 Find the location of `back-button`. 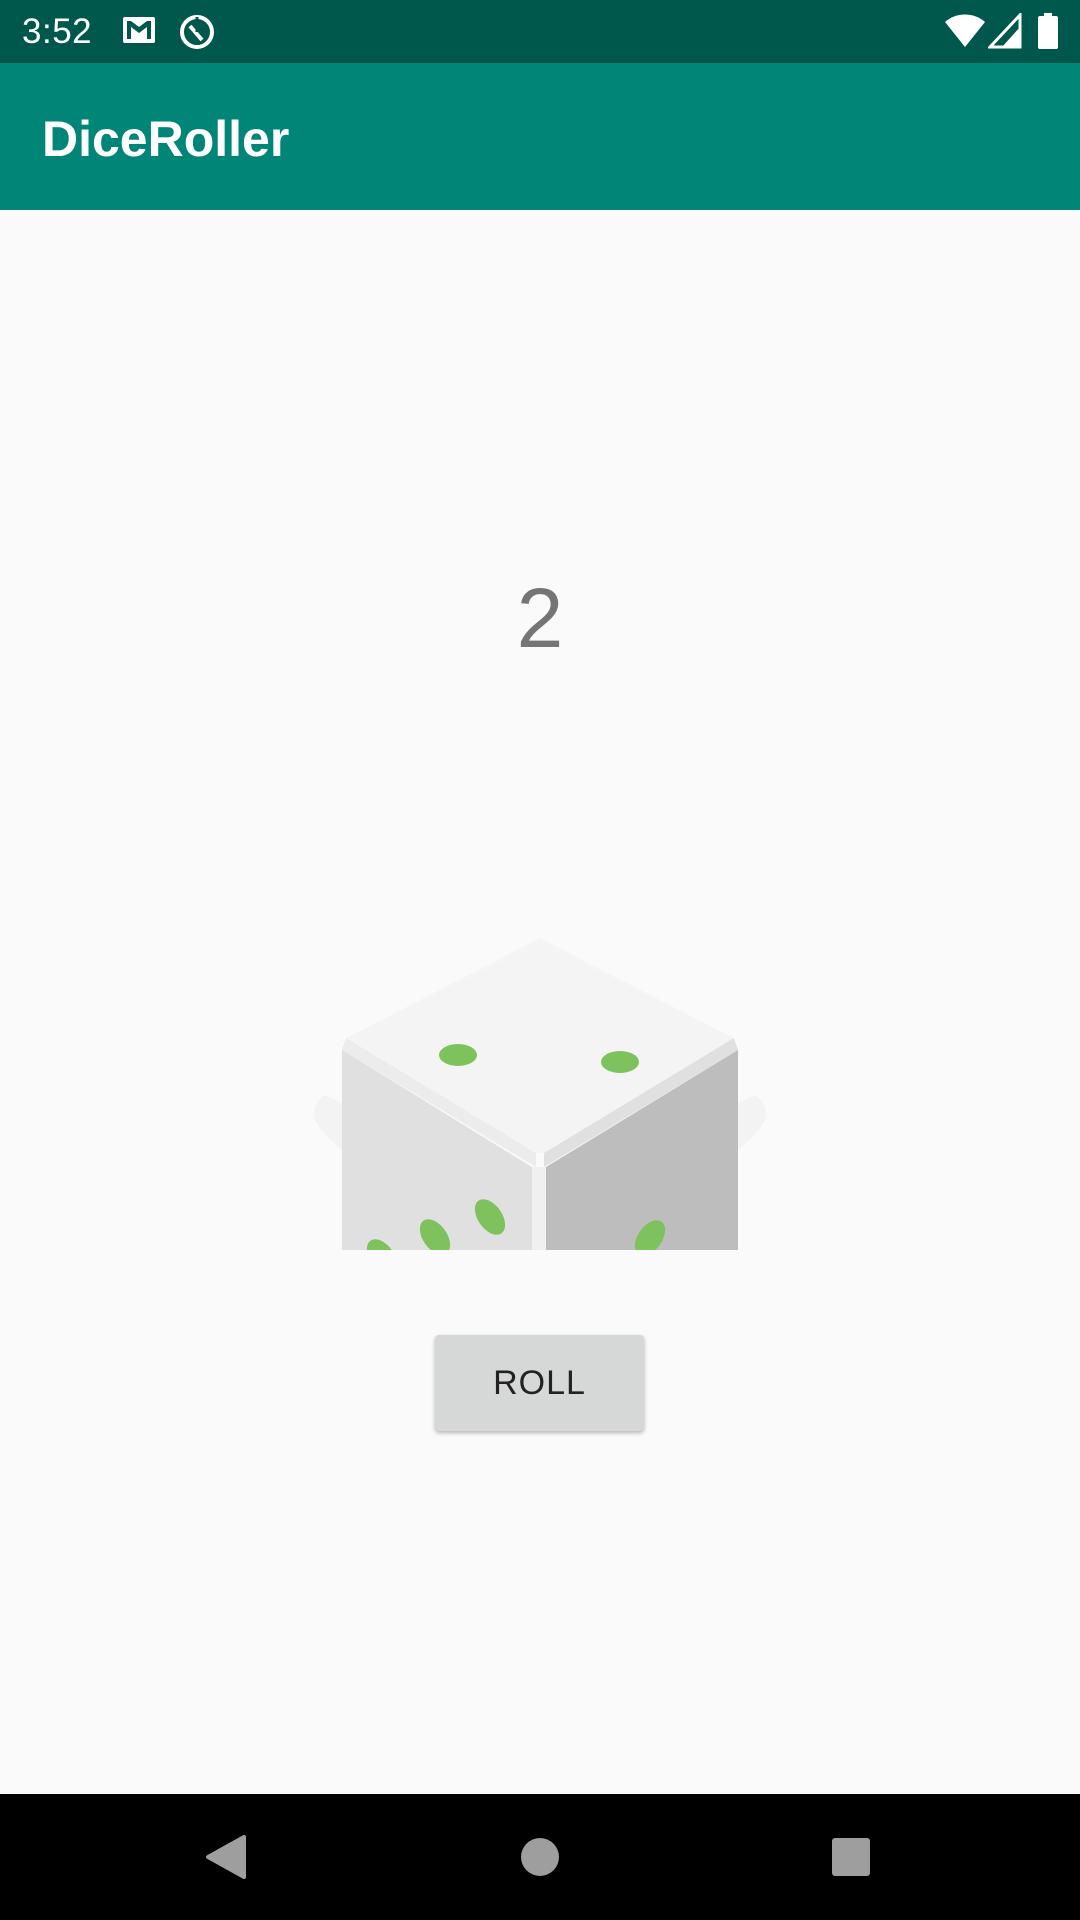

back-button is located at coordinates (226, 1857).